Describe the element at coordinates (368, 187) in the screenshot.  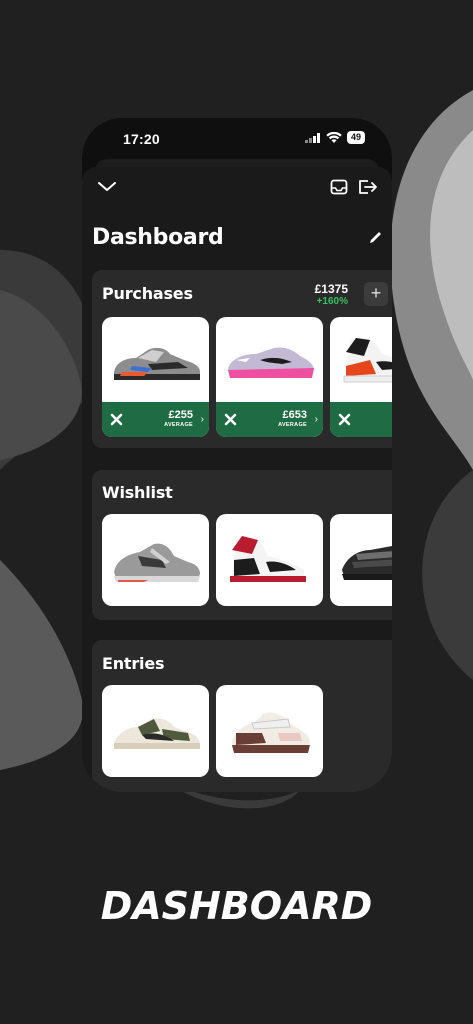
I see `logout-icon` at that location.